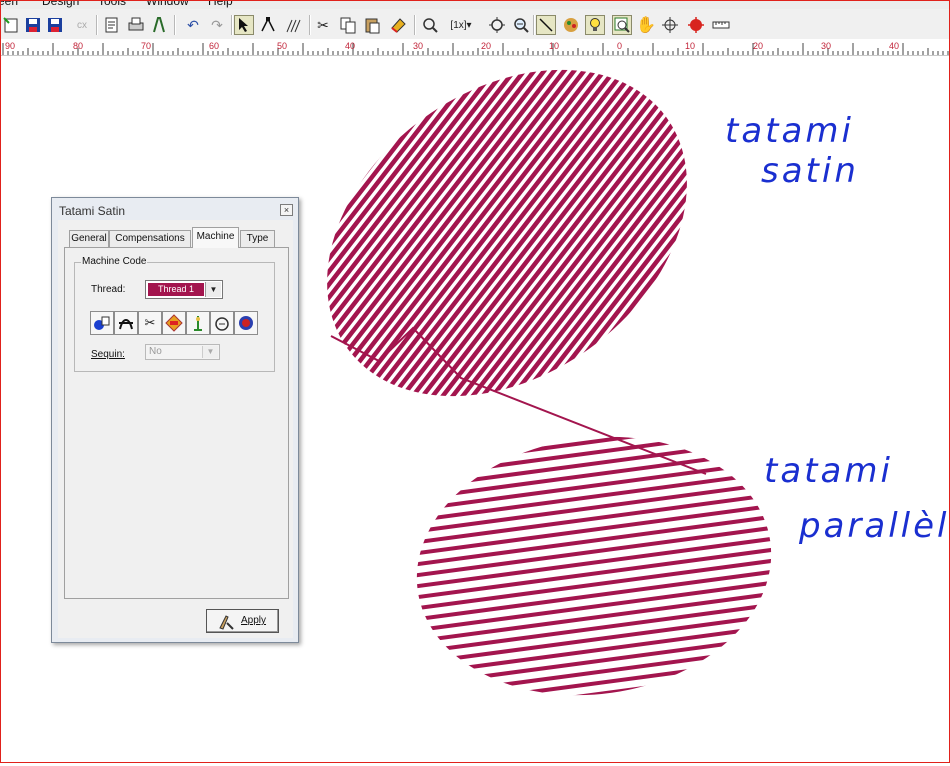  Describe the element at coordinates (214, 46) in the screenshot. I see `ruler-label: 60` at that location.